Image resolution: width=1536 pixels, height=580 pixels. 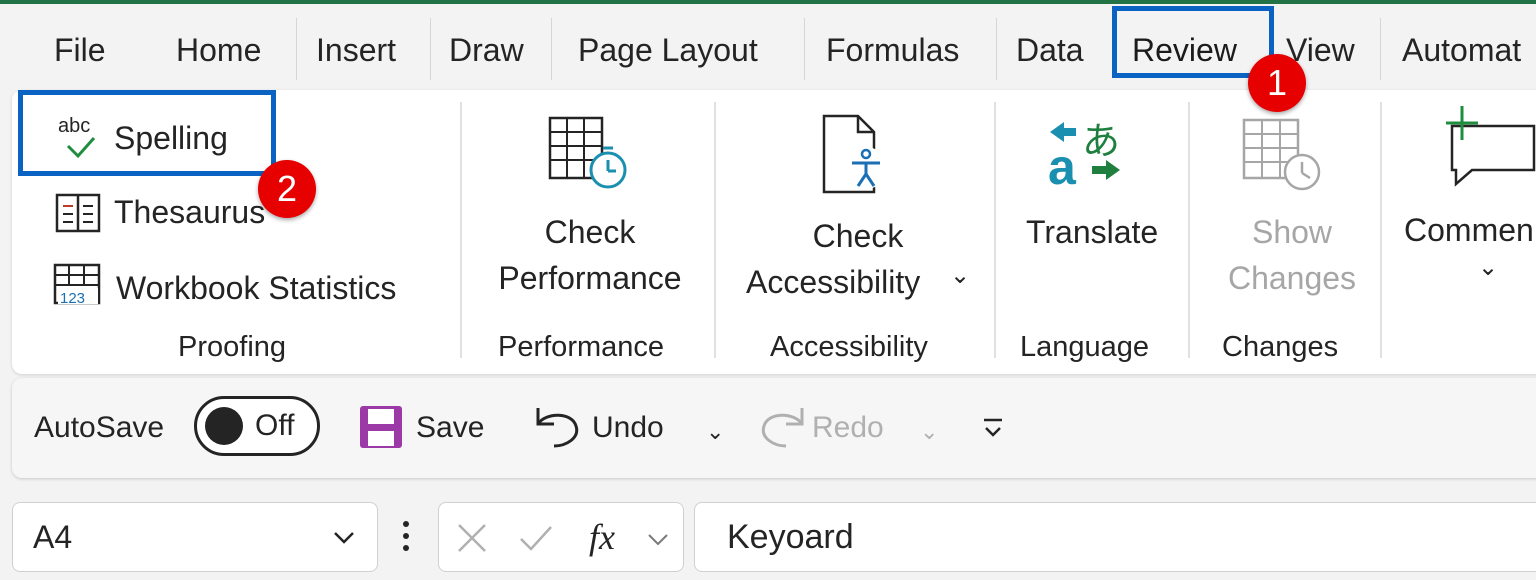 What do you see at coordinates (80, 50) in the screenshot?
I see `tab-file: File` at bounding box center [80, 50].